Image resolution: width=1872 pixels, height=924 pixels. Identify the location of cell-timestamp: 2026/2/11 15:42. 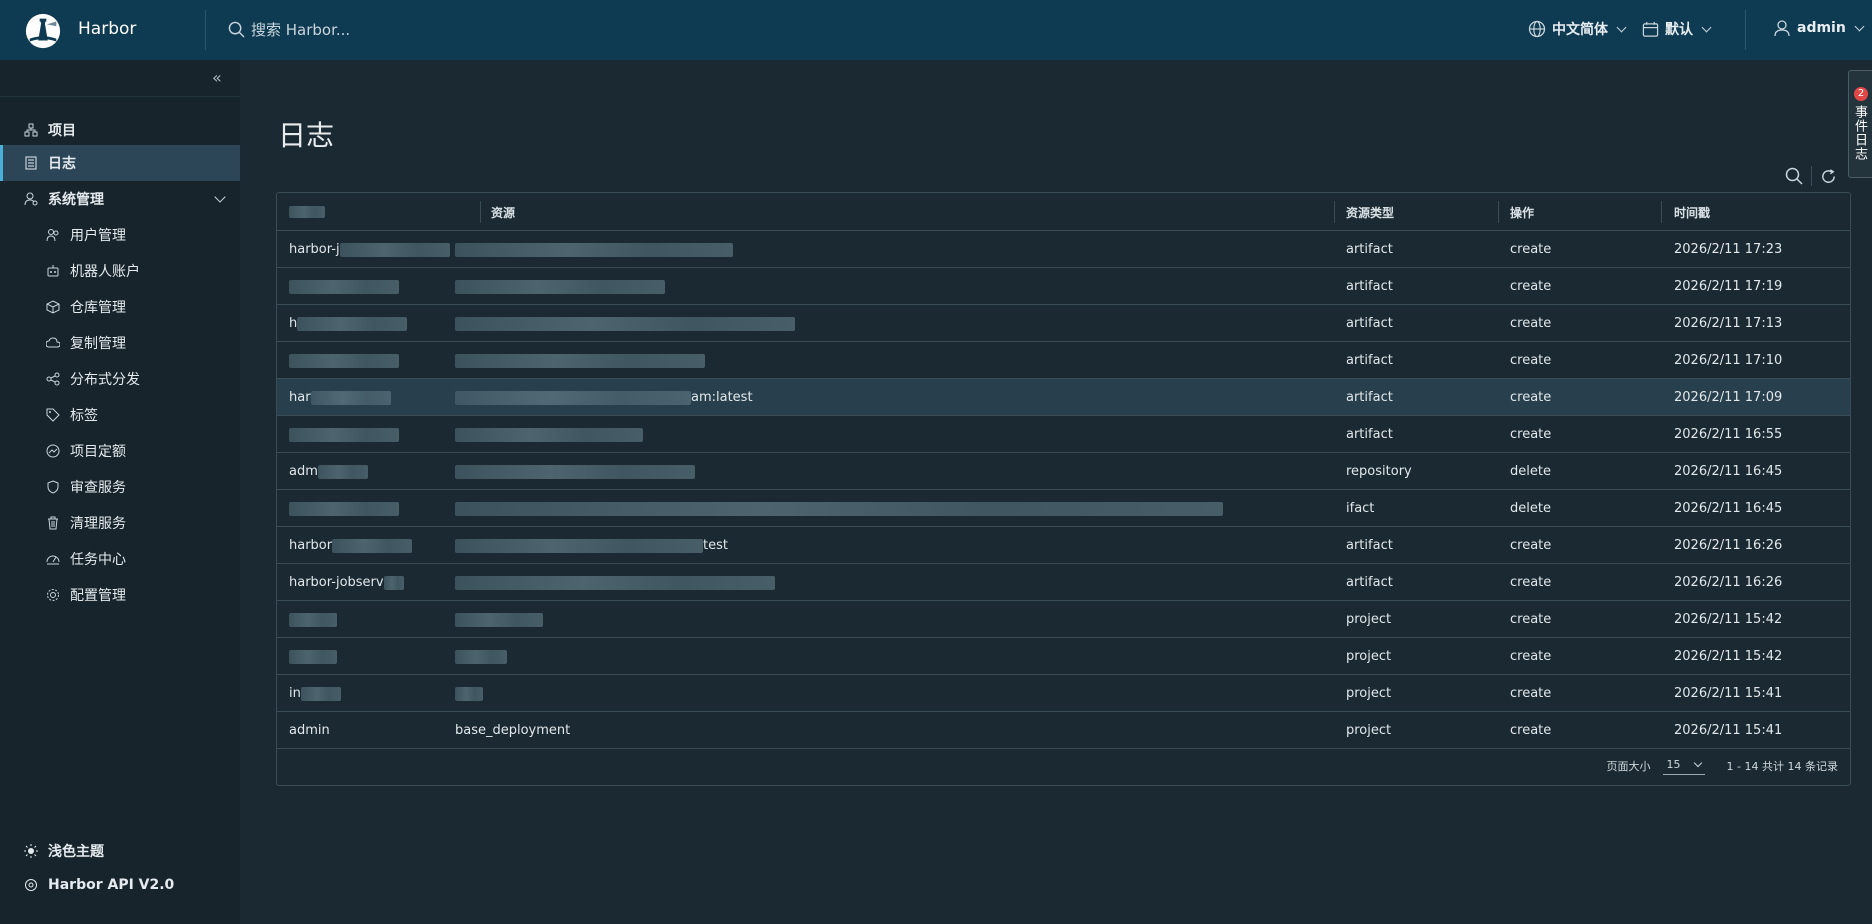
(1728, 619).